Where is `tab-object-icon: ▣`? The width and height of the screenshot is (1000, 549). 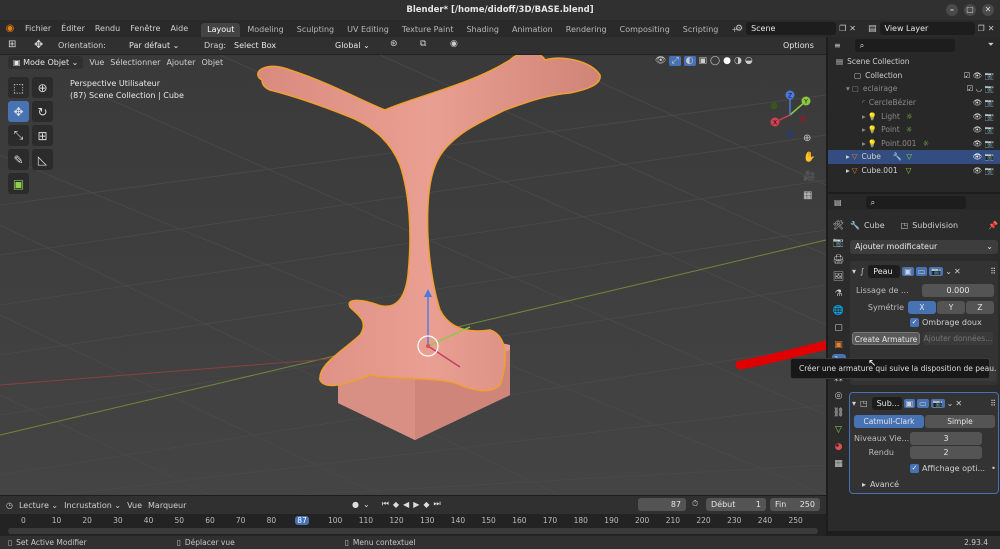 tab-object-icon: ▣ is located at coordinates (839, 344).